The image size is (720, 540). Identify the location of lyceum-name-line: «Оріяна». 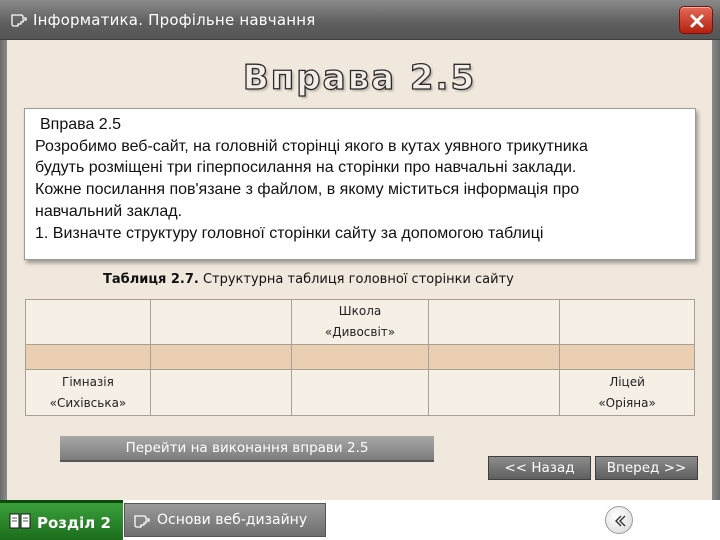
(627, 402).